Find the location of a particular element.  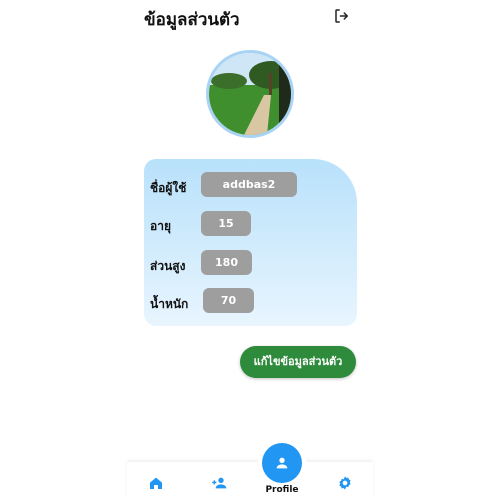

nav-add-friend-button is located at coordinates (219, 483).